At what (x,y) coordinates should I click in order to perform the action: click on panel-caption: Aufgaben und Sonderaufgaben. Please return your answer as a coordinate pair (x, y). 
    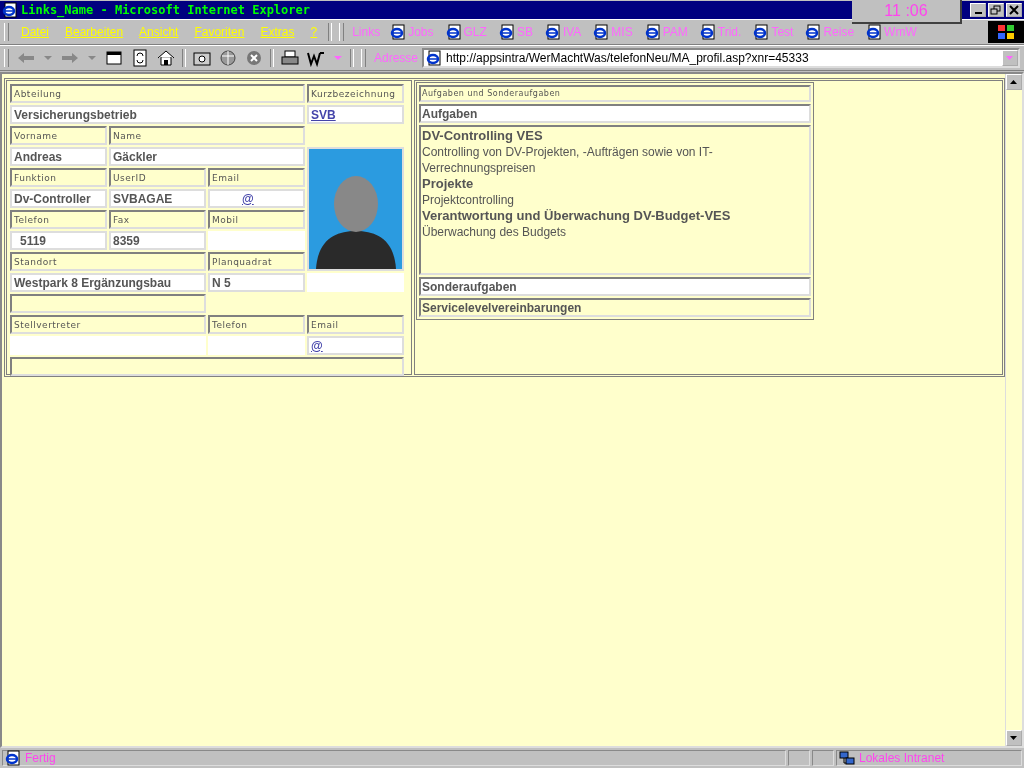
    Looking at the image, I should click on (615, 93).